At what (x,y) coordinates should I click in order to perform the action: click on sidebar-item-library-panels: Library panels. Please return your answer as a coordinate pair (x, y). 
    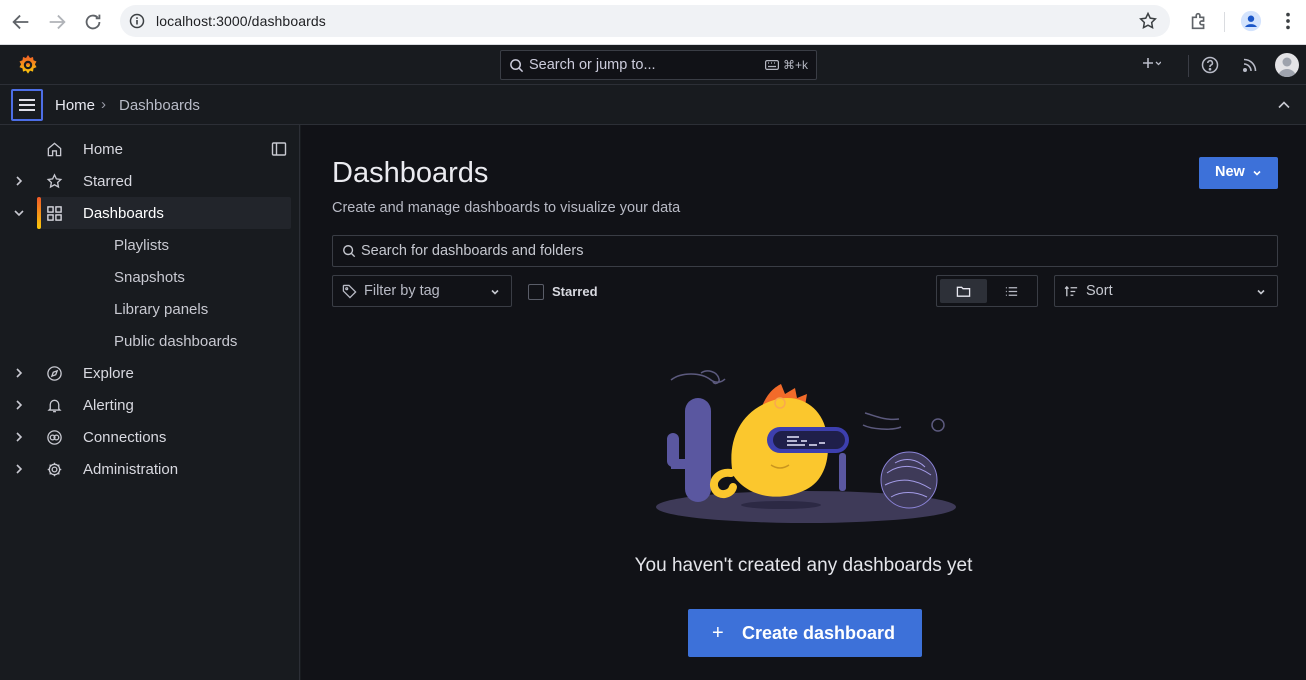
    Looking at the image, I should click on (181, 309).